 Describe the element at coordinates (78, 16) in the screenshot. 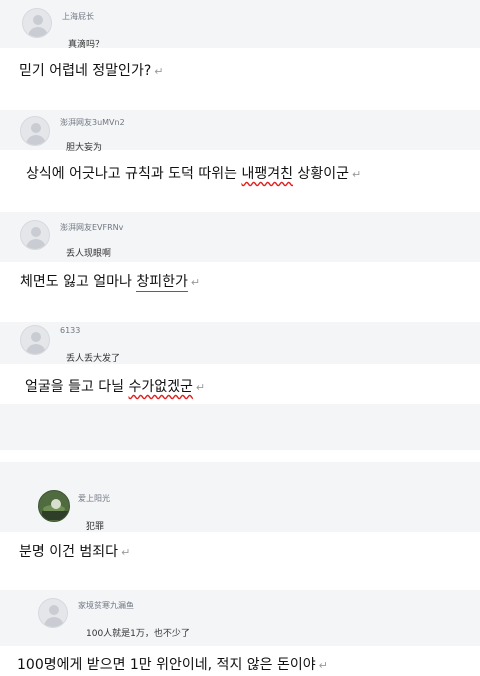

I see `username: 上海屁长` at that location.